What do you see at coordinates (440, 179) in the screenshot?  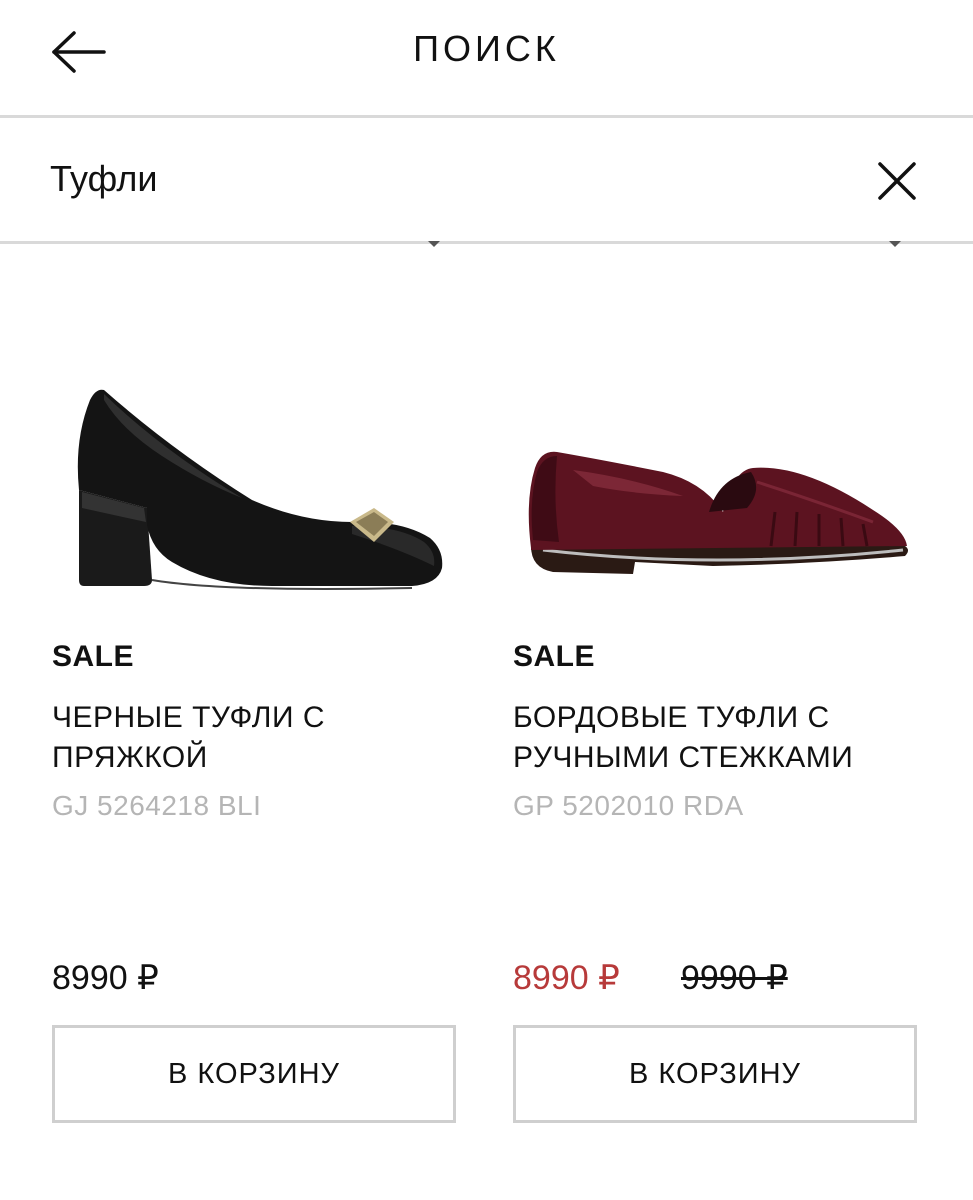 I see `search-input` at bounding box center [440, 179].